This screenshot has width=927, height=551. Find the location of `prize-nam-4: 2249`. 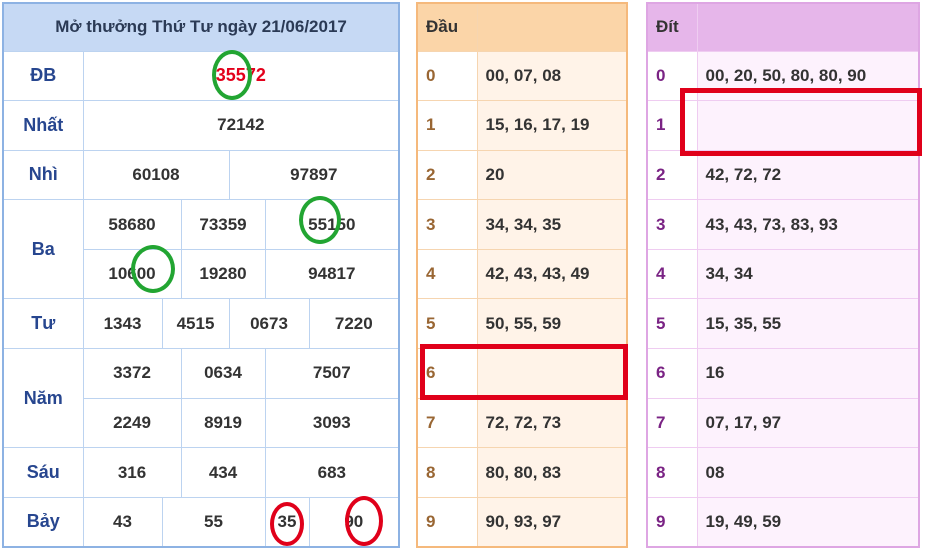

prize-nam-4: 2249 is located at coordinates (132, 423).